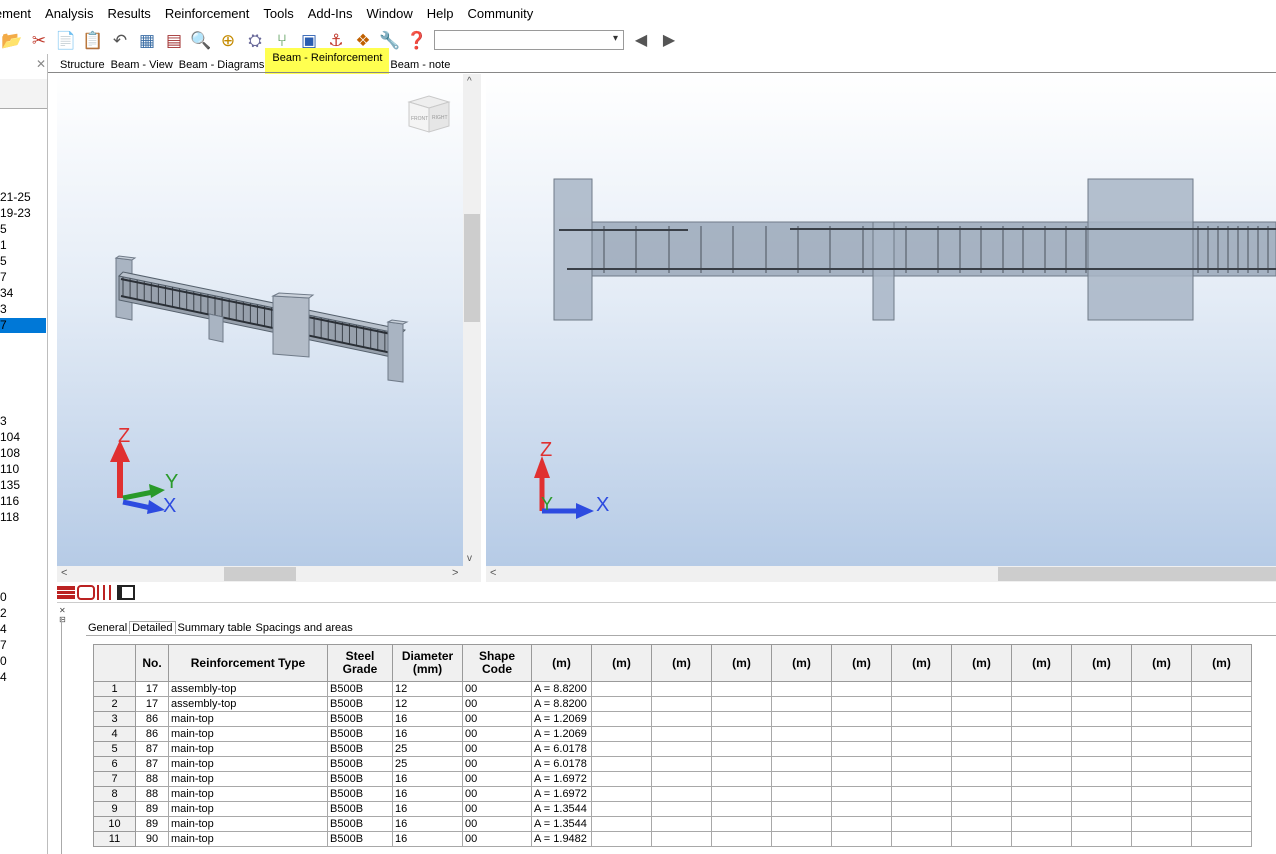 This screenshot has width=1276, height=854. What do you see at coordinates (303, 628) in the screenshot?
I see `tab-spacings-and-areas: Spacings and areas` at bounding box center [303, 628].